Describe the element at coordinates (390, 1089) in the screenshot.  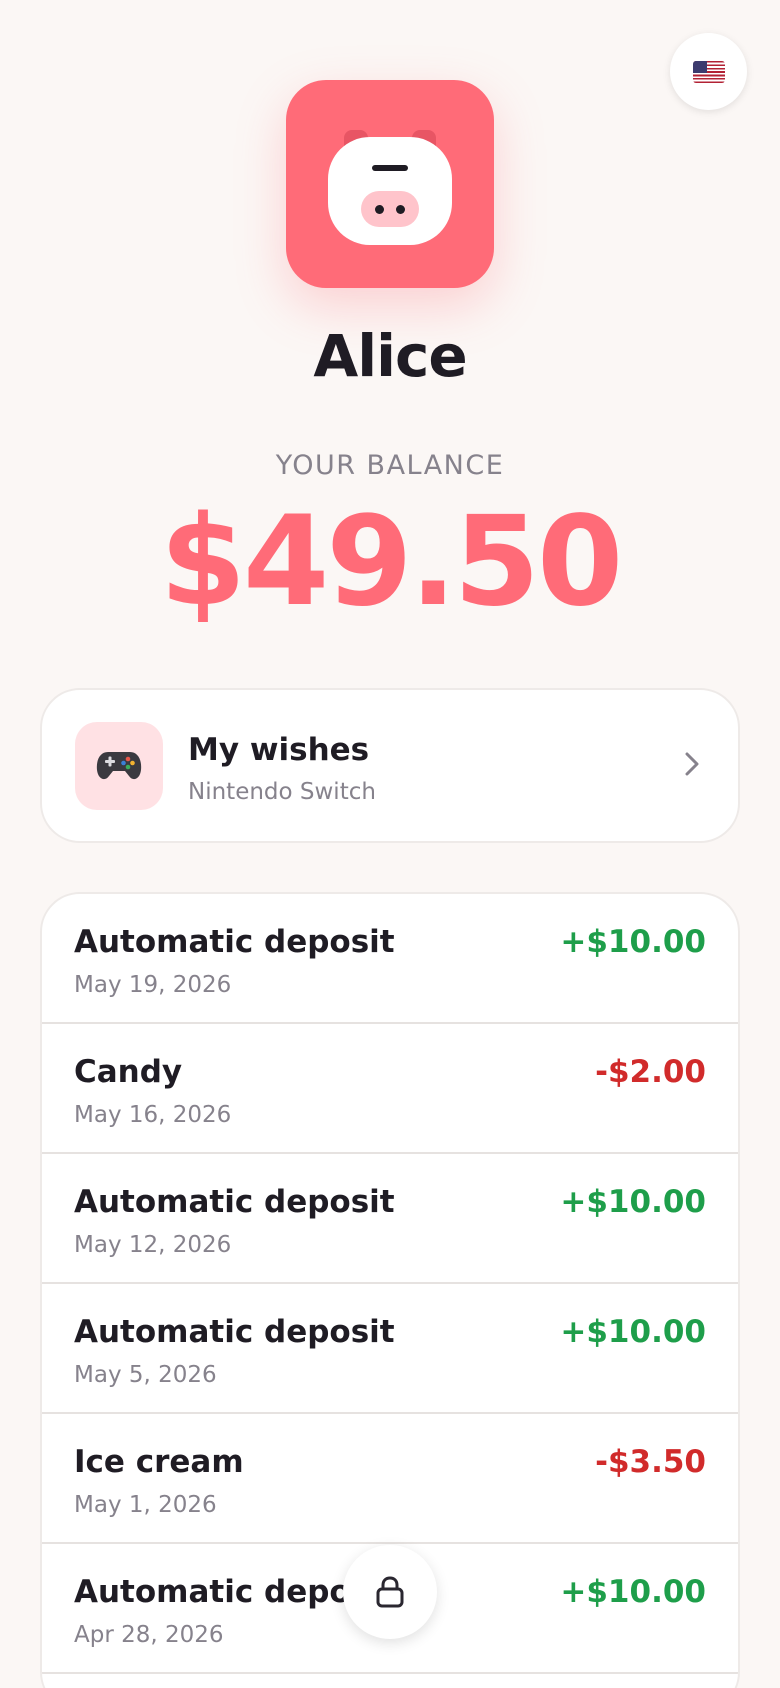
I see `transaction-row: Candy May 16, 2026 -$2.00` at that location.